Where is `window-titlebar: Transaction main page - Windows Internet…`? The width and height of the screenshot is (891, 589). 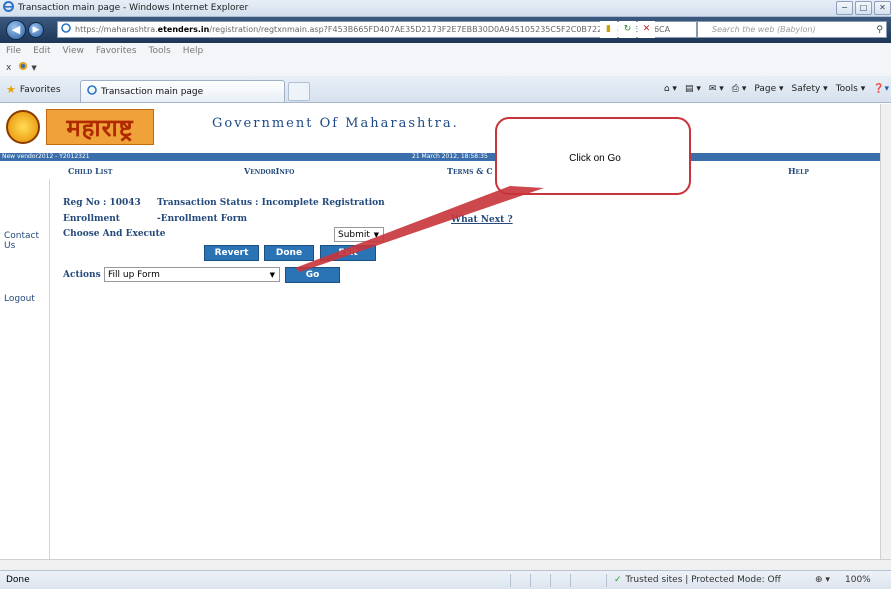
window-titlebar: Transaction main page - Windows Internet… is located at coordinates (445, 8).